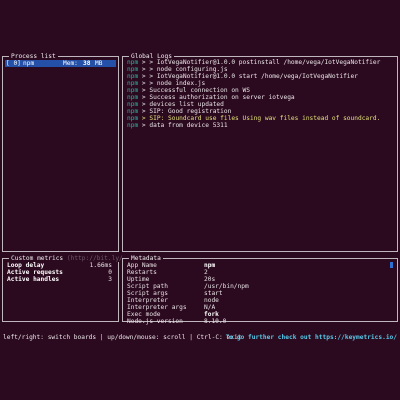 This screenshot has width=400, height=400. I want to click on metadata-value: node, so click(211, 300).